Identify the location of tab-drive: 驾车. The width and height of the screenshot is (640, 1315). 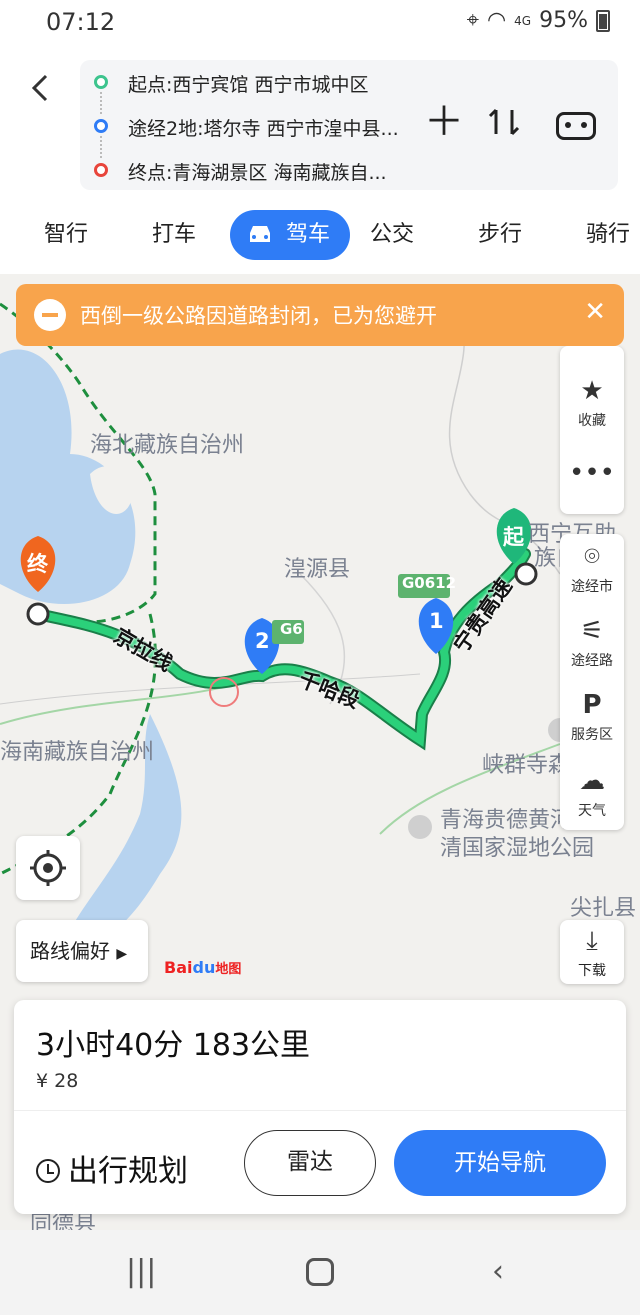
(290, 235).